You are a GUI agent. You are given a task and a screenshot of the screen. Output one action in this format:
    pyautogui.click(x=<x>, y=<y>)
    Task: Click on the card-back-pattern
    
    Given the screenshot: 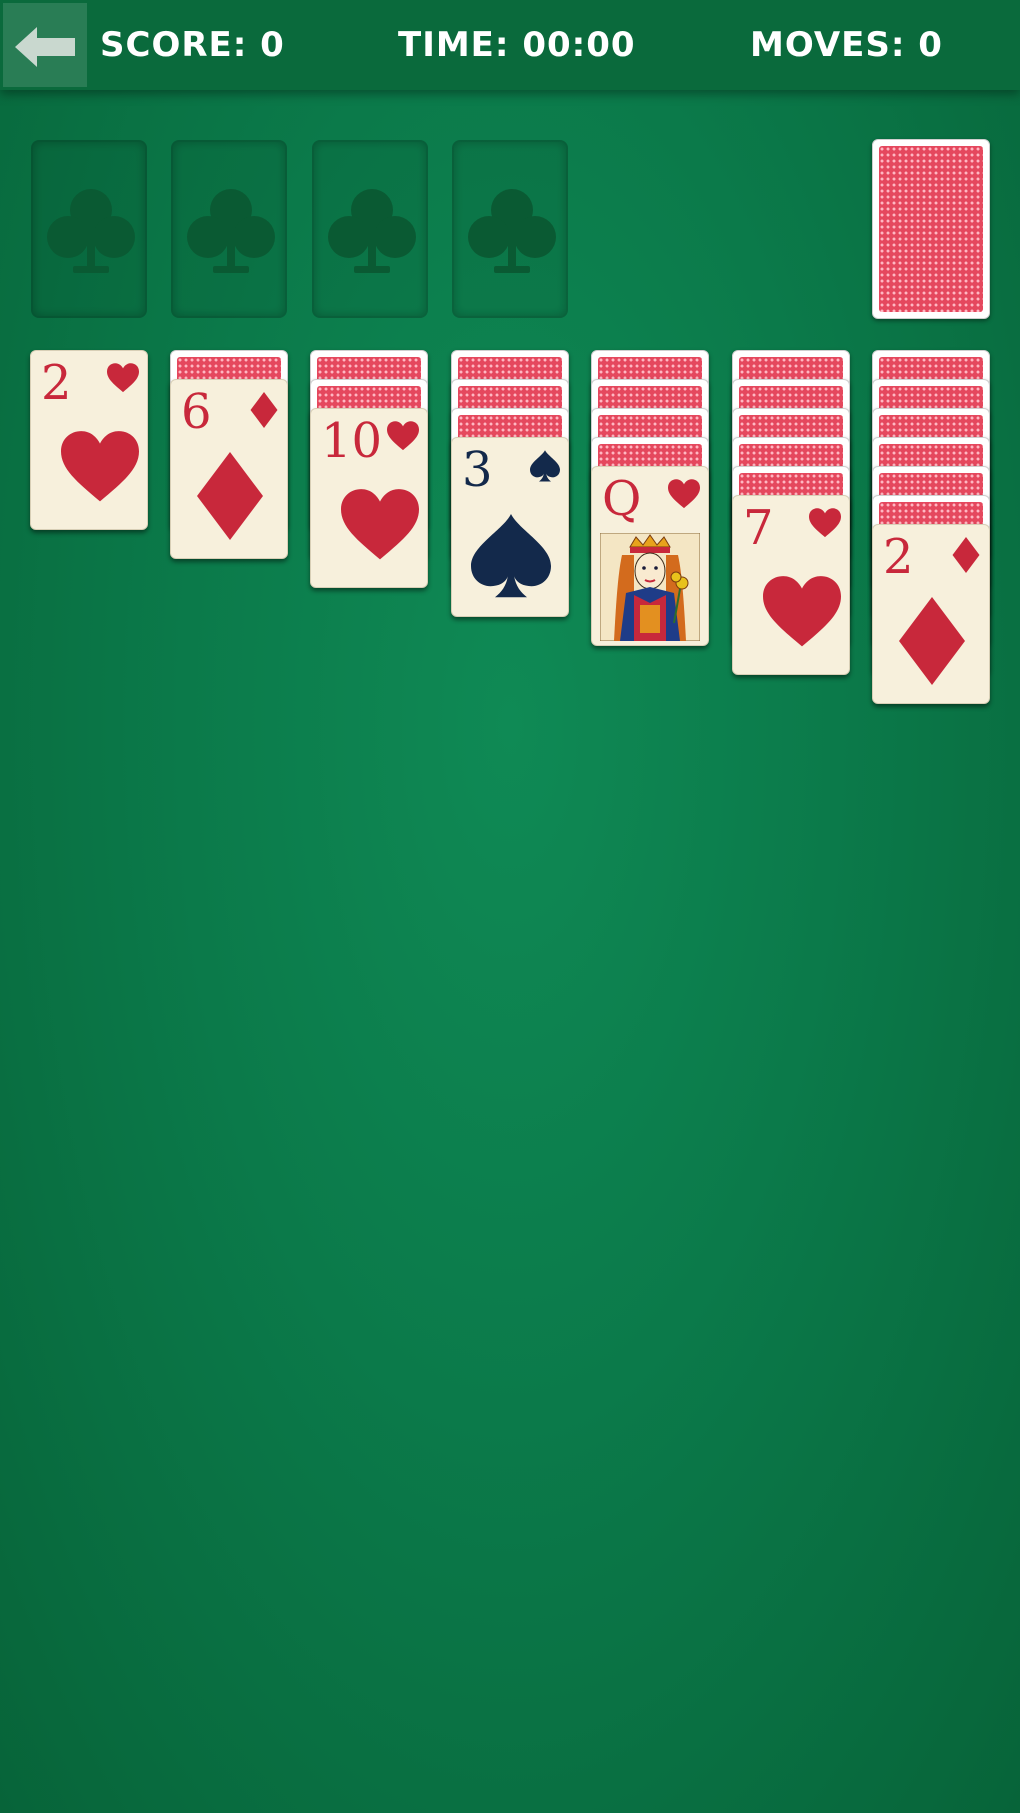 What is the action you would take?
    pyautogui.click(x=931, y=229)
    